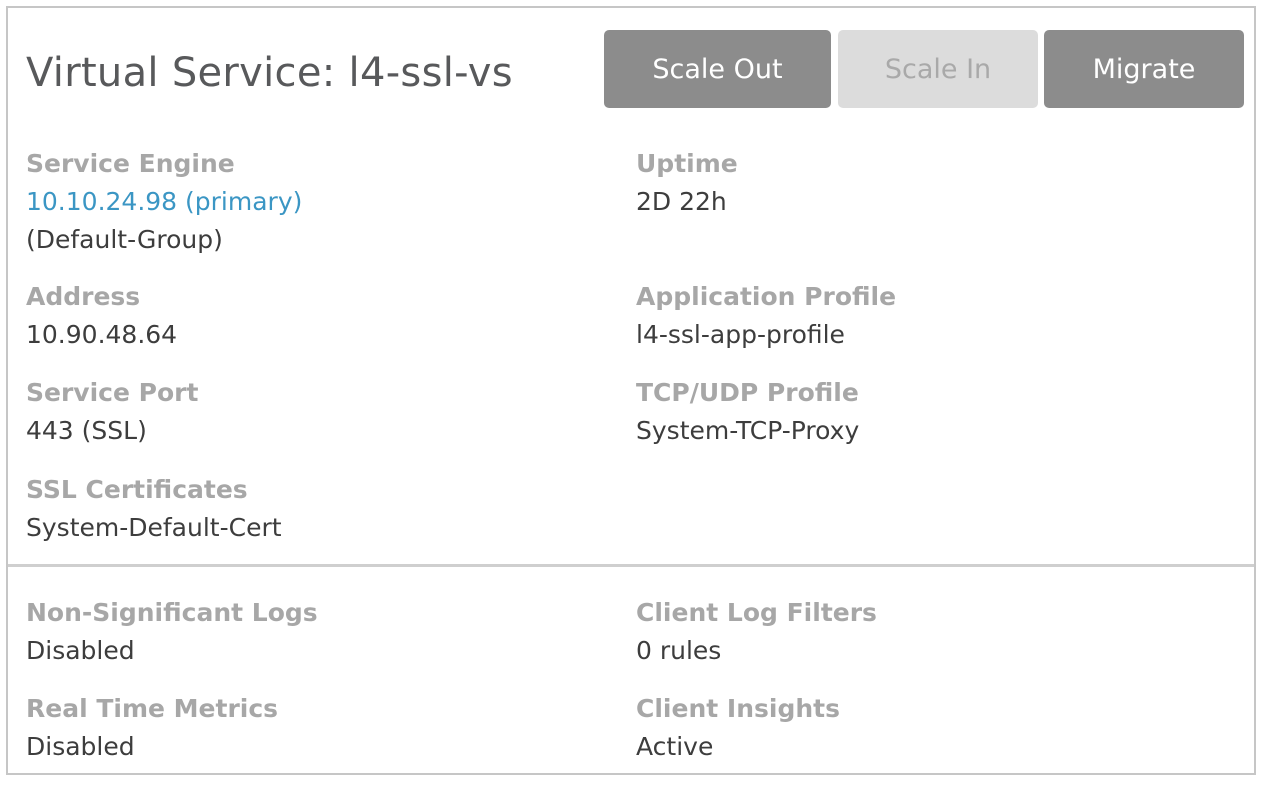  What do you see at coordinates (748, 430) in the screenshot?
I see `tcp-udp-profile-value: System-TCP-Proxy` at bounding box center [748, 430].